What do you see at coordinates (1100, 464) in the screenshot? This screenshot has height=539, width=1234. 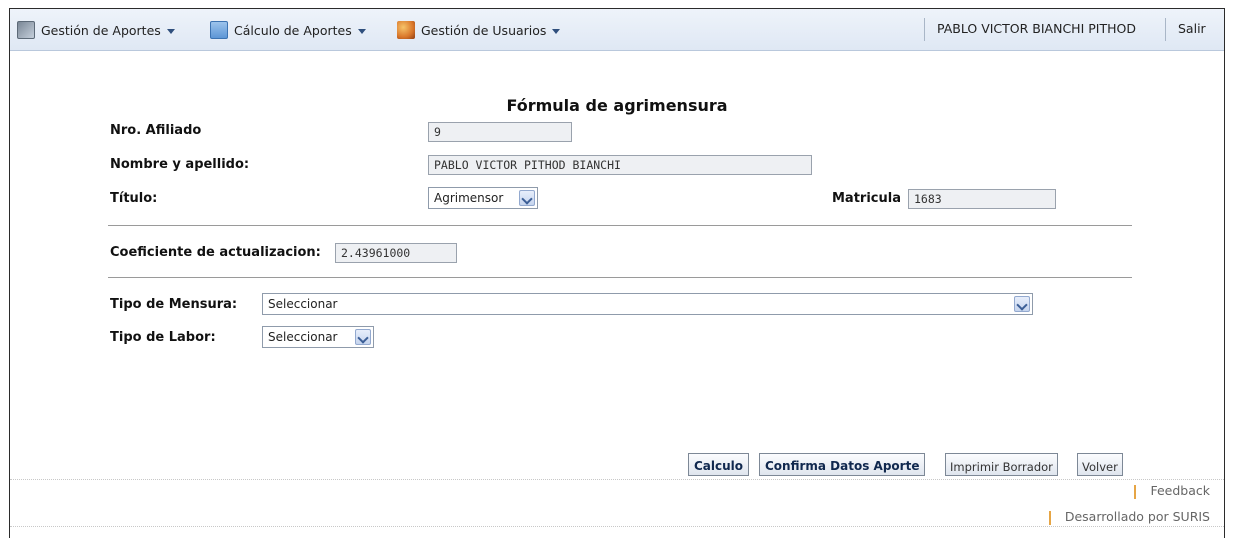 I see `volver-button: Volver` at bounding box center [1100, 464].